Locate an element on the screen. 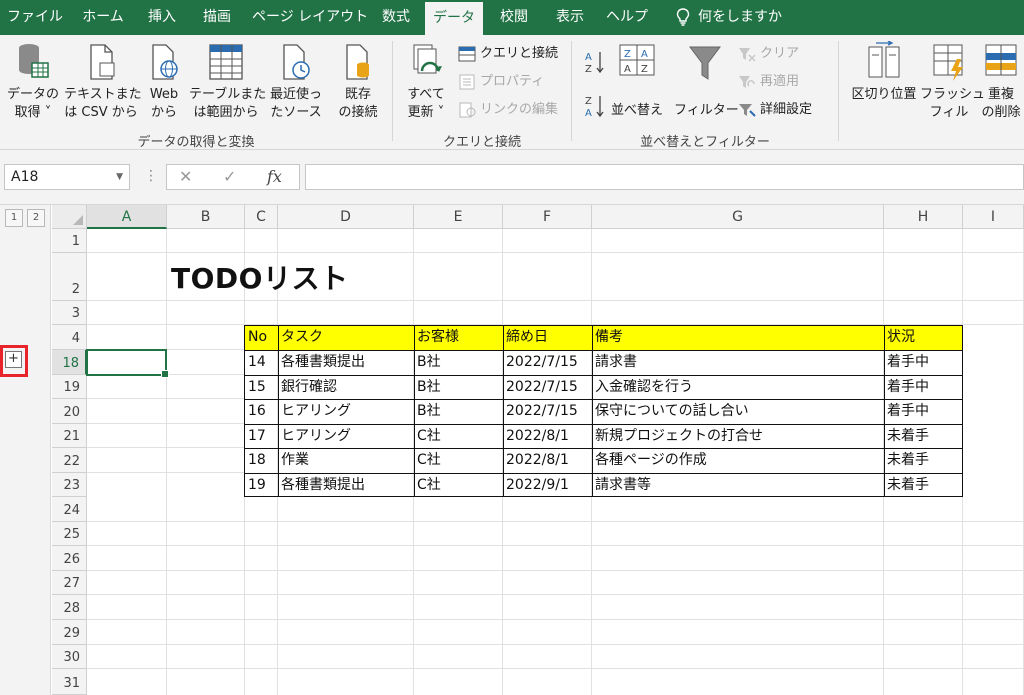 The image size is (1024, 695). name-box-dropdown-icon: ▼ is located at coordinates (119, 177).